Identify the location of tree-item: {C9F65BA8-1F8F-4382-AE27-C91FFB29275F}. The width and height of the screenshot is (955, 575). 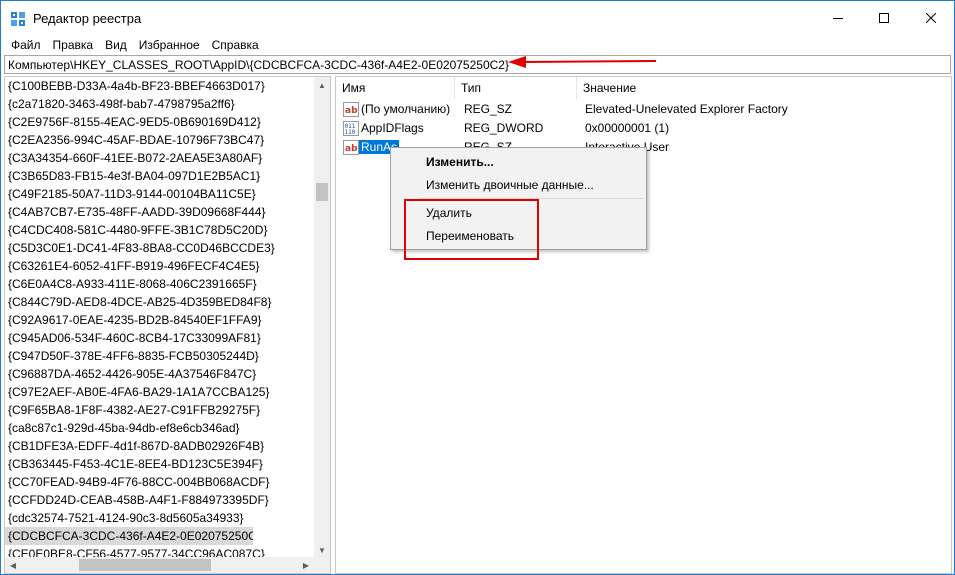
(160, 410).